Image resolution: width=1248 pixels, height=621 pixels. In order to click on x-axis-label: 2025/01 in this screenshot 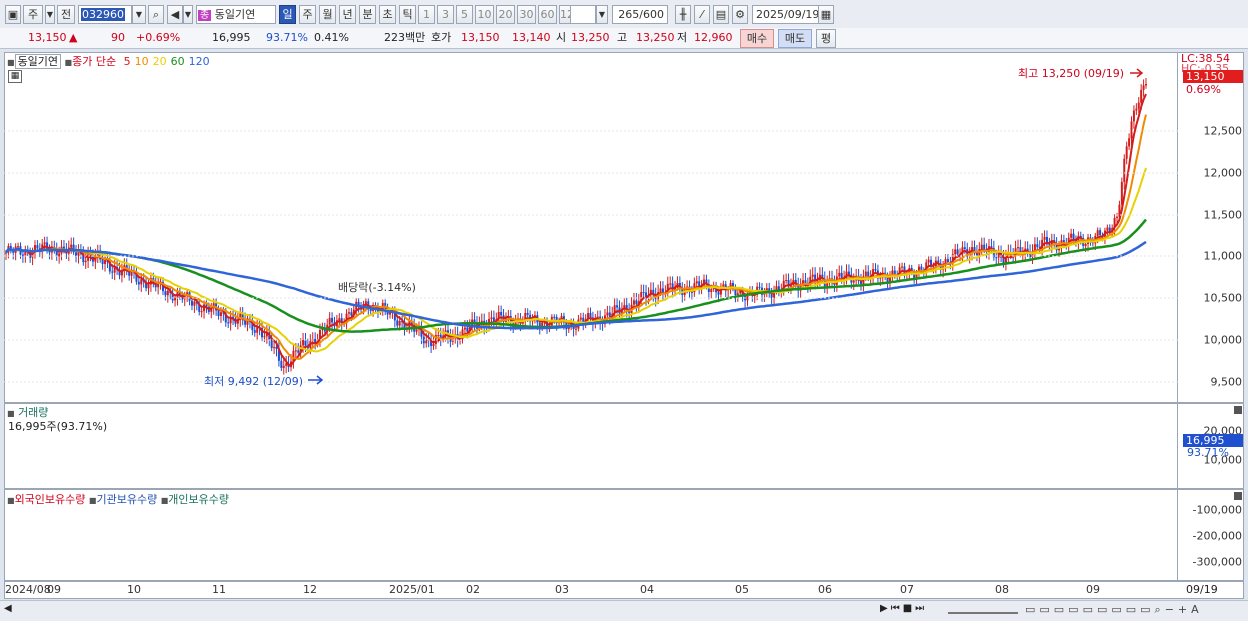, I will do `click(412, 589)`.